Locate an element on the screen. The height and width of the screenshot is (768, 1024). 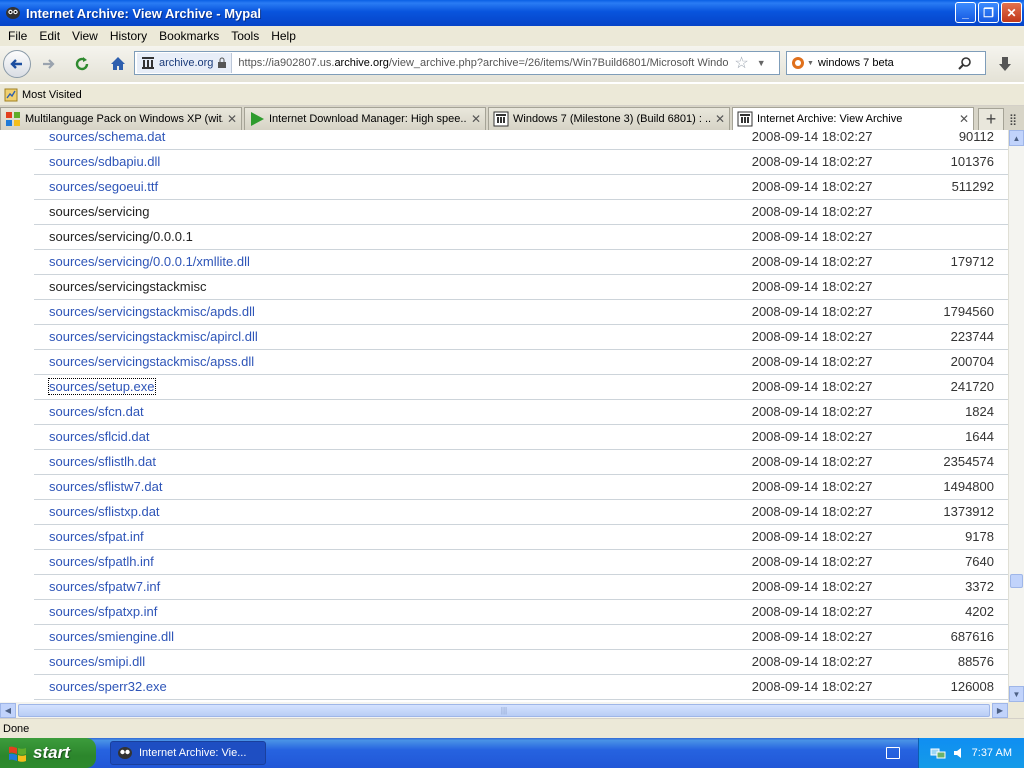
new-tab-button: + is located at coordinates (991, 119).